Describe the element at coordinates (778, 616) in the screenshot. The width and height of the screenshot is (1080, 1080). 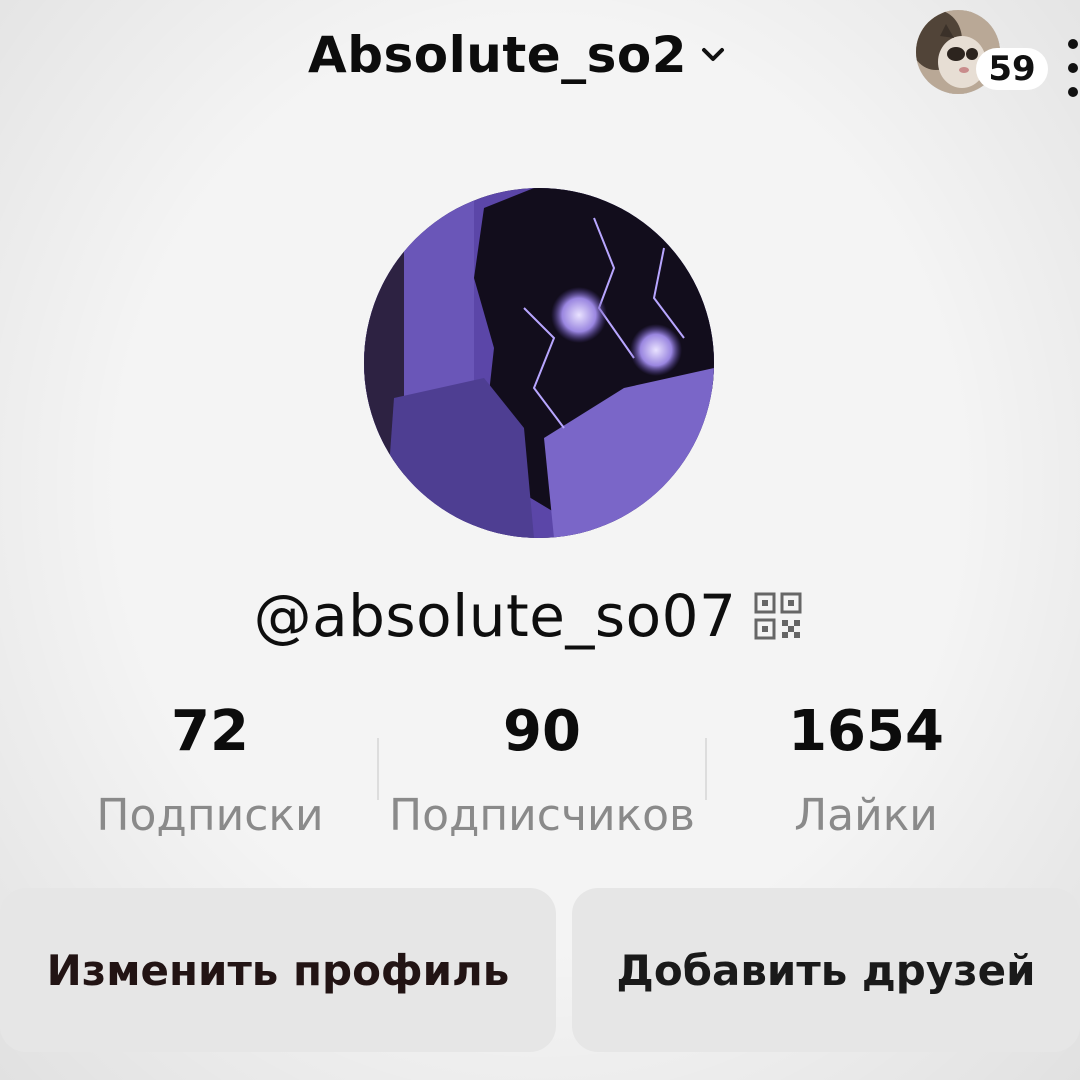
I see `qr-code-icon` at that location.